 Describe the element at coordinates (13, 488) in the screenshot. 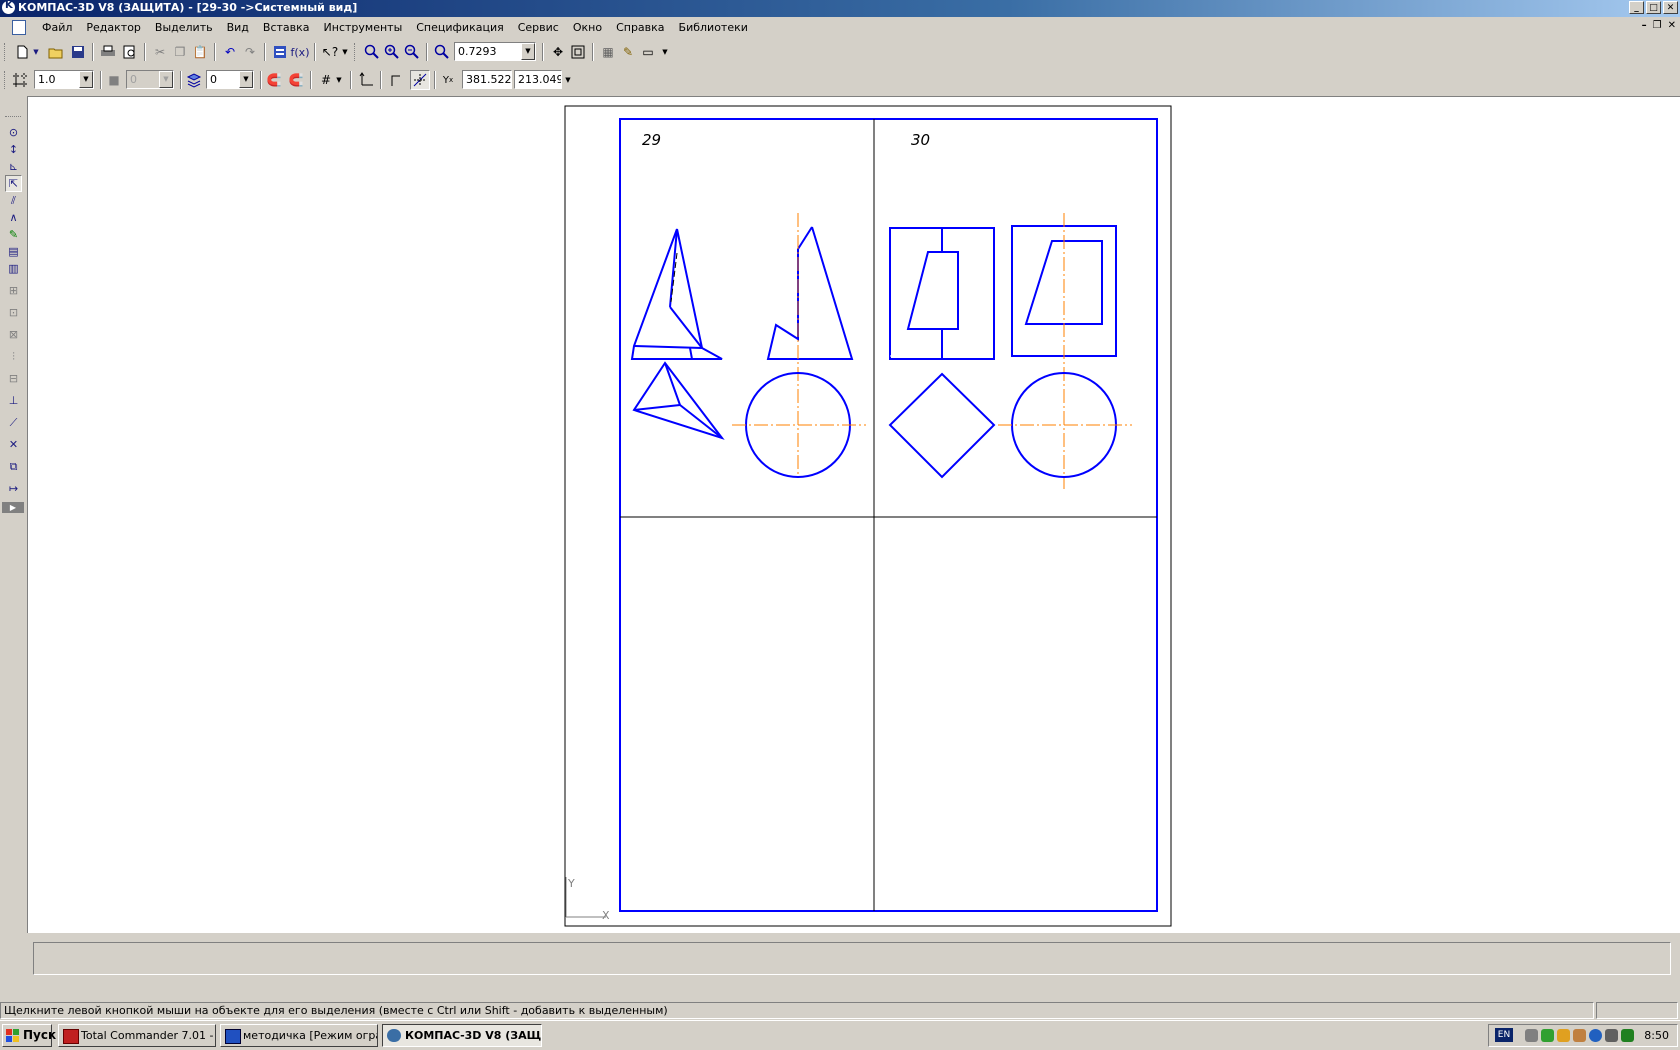

I see `panel-tool-icon: ↦` at that location.